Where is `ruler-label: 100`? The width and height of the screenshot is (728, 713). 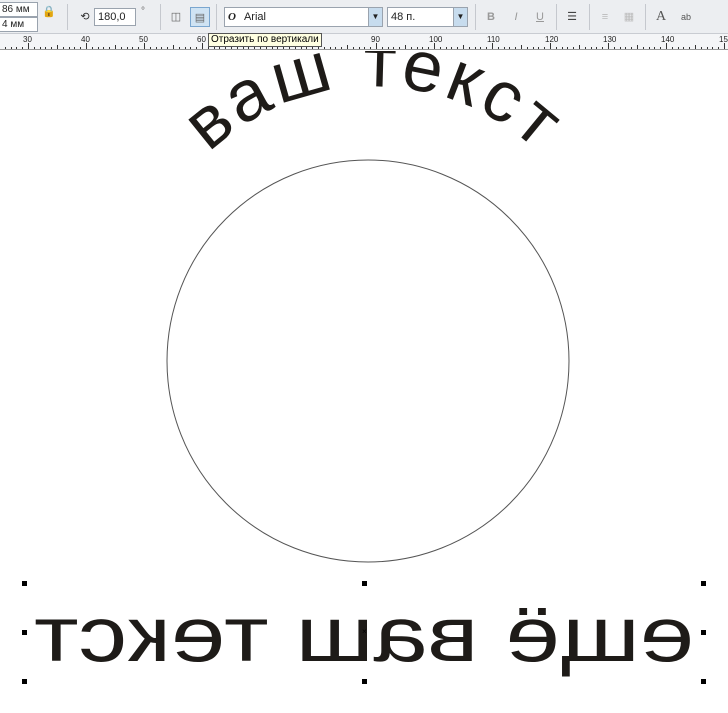
ruler-label: 100 is located at coordinates (436, 39).